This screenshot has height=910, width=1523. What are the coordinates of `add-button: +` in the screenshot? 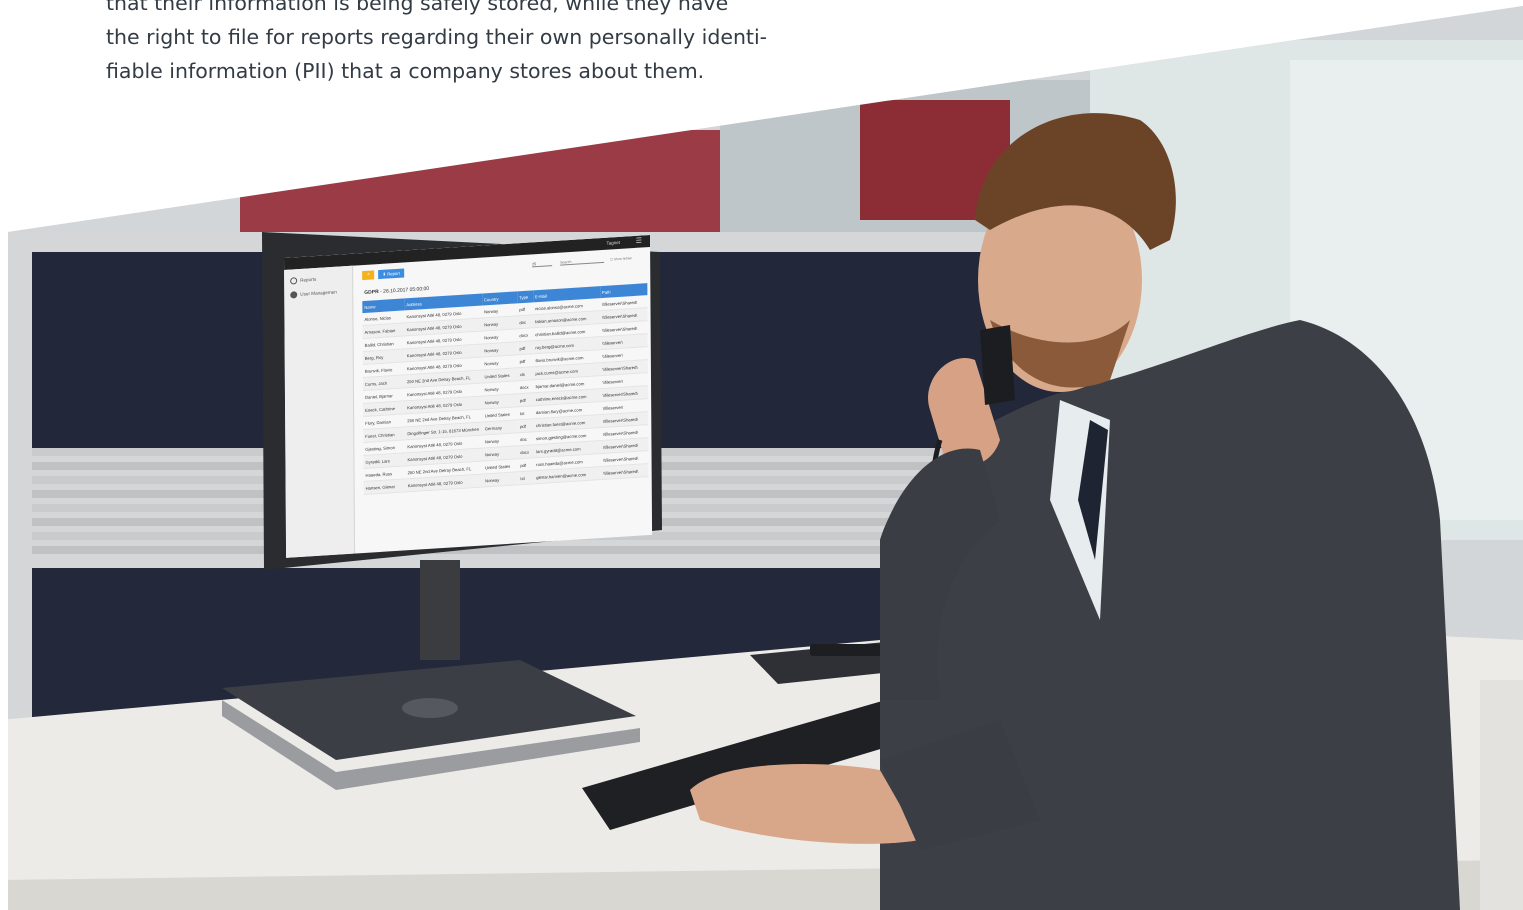 It's located at (368, 275).